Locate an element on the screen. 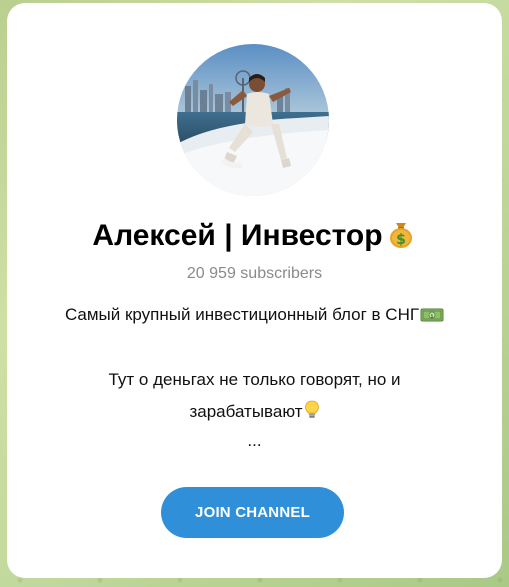 The image size is (509, 587). description-line-3: зарабатывают is located at coordinates (254, 412).